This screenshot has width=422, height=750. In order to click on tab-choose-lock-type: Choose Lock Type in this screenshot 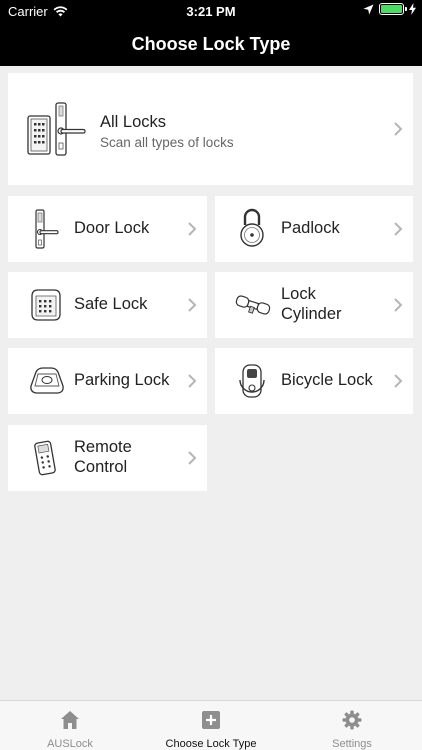, I will do `click(211, 725)`.